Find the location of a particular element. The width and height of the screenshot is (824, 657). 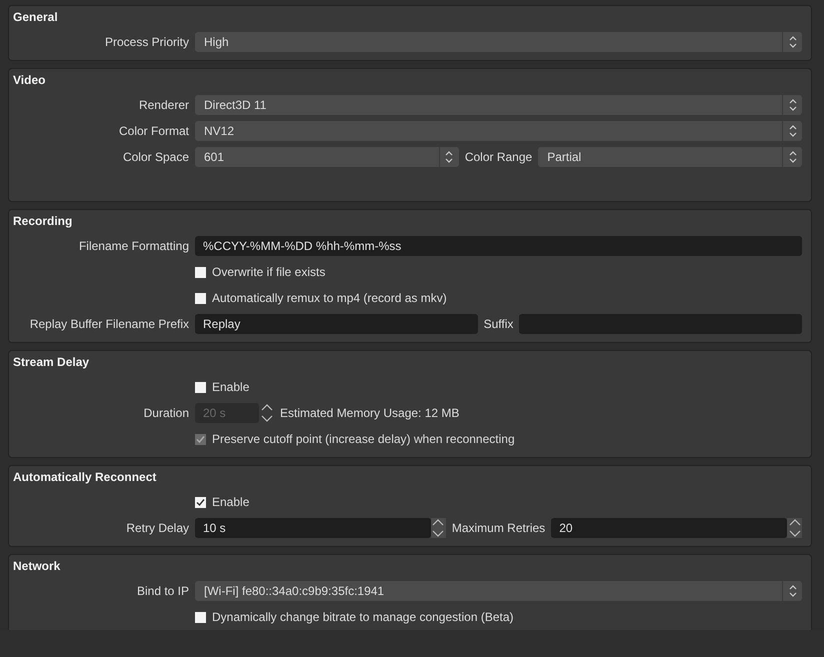

field-label: Retry Delay is located at coordinates (157, 528).